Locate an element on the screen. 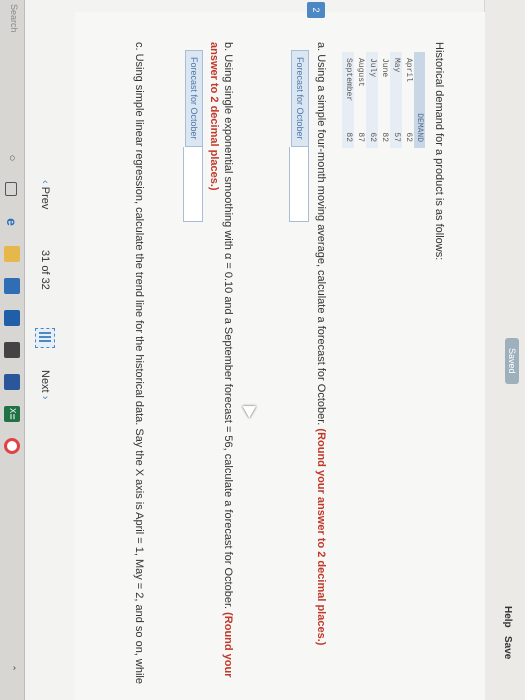 This screenshot has height=700, width=525. next-button: Next › is located at coordinates (45, 384).